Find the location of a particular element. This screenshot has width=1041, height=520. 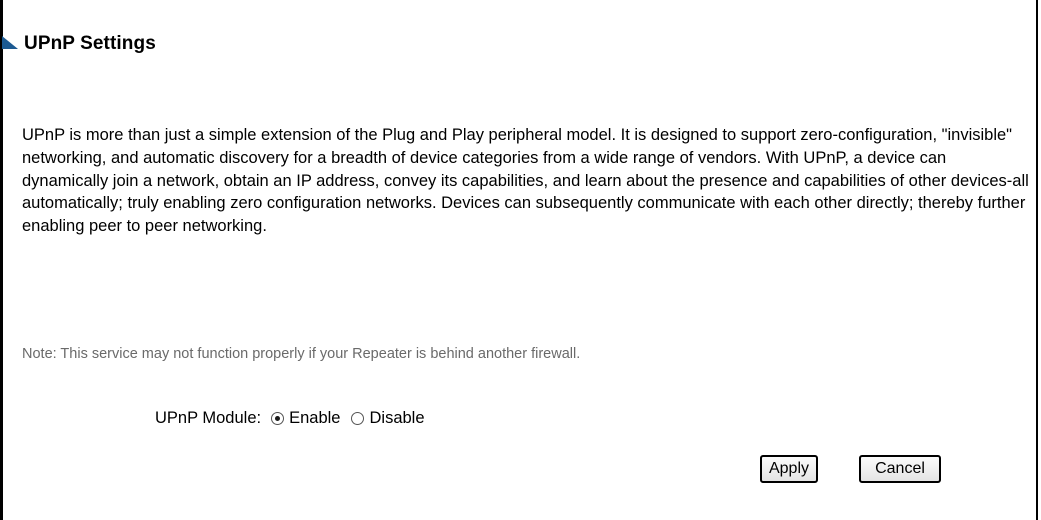

upnp-module-label: UPnP Module: is located at coordinates (208, 418).